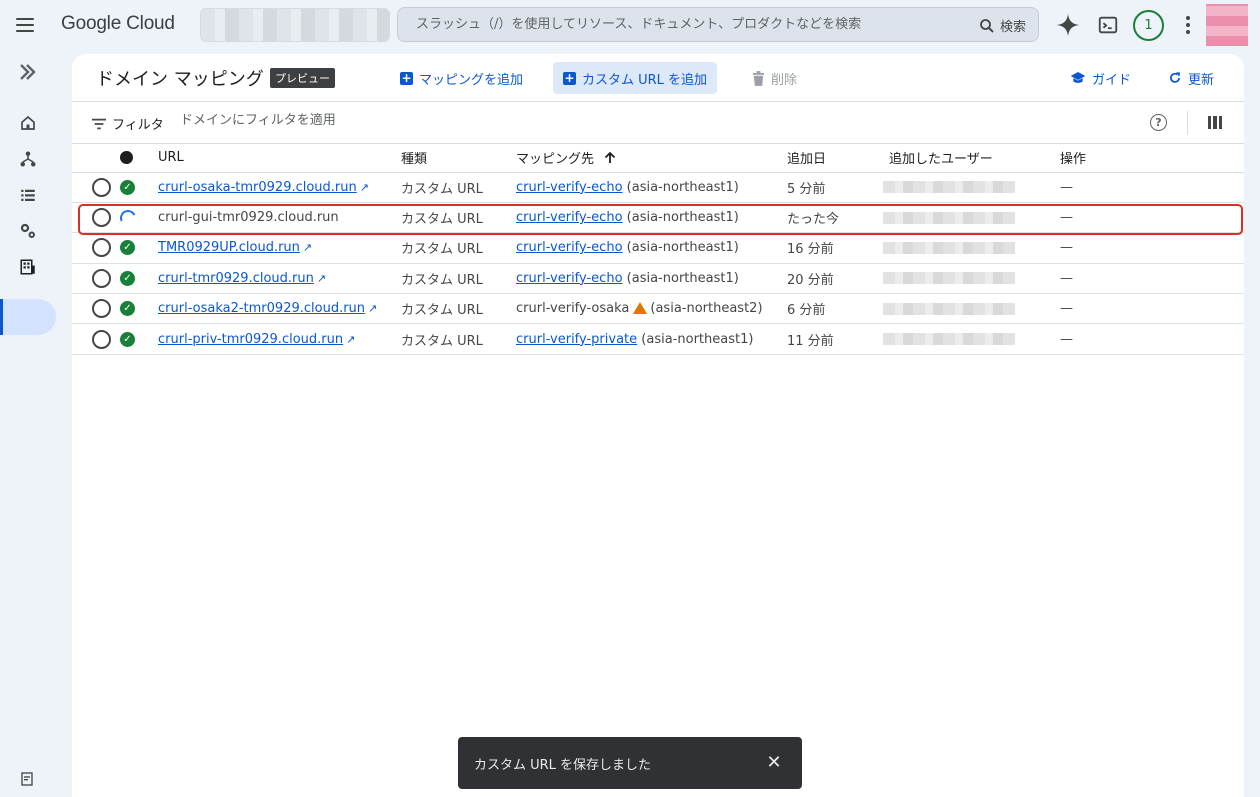 This screenshot has width=1260, height=797. What do you see at coordinates (1188, 25) in the screenshot?
I see `more-vert-icon` at bounding box center [1188, 25].